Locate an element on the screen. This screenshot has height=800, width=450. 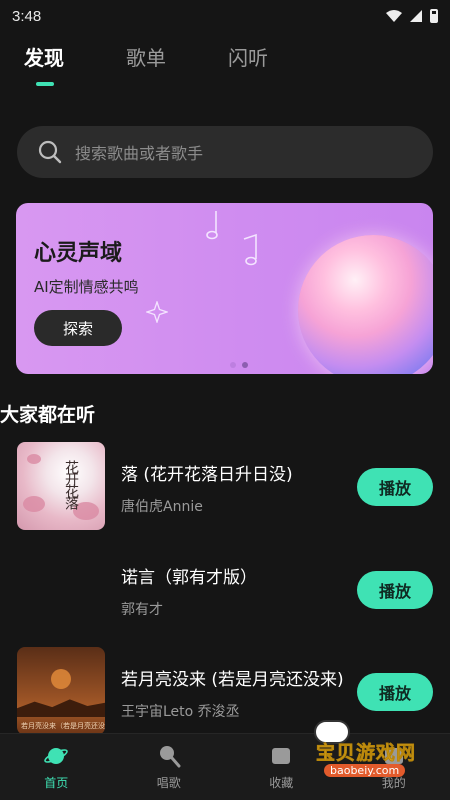
section-title: 大家都在听 is located at coordinates (48, 415).